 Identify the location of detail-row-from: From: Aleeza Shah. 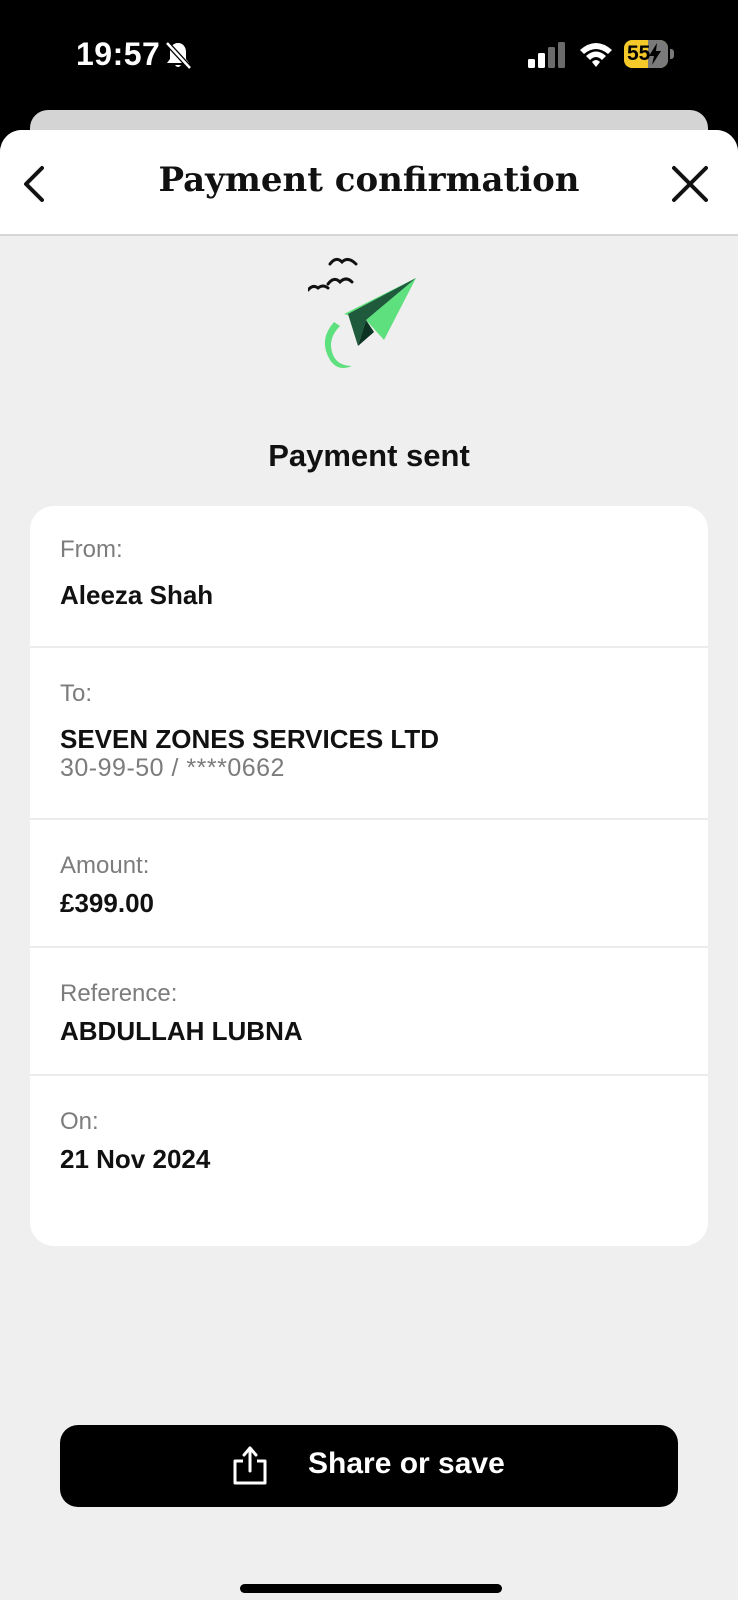
(369, 577).